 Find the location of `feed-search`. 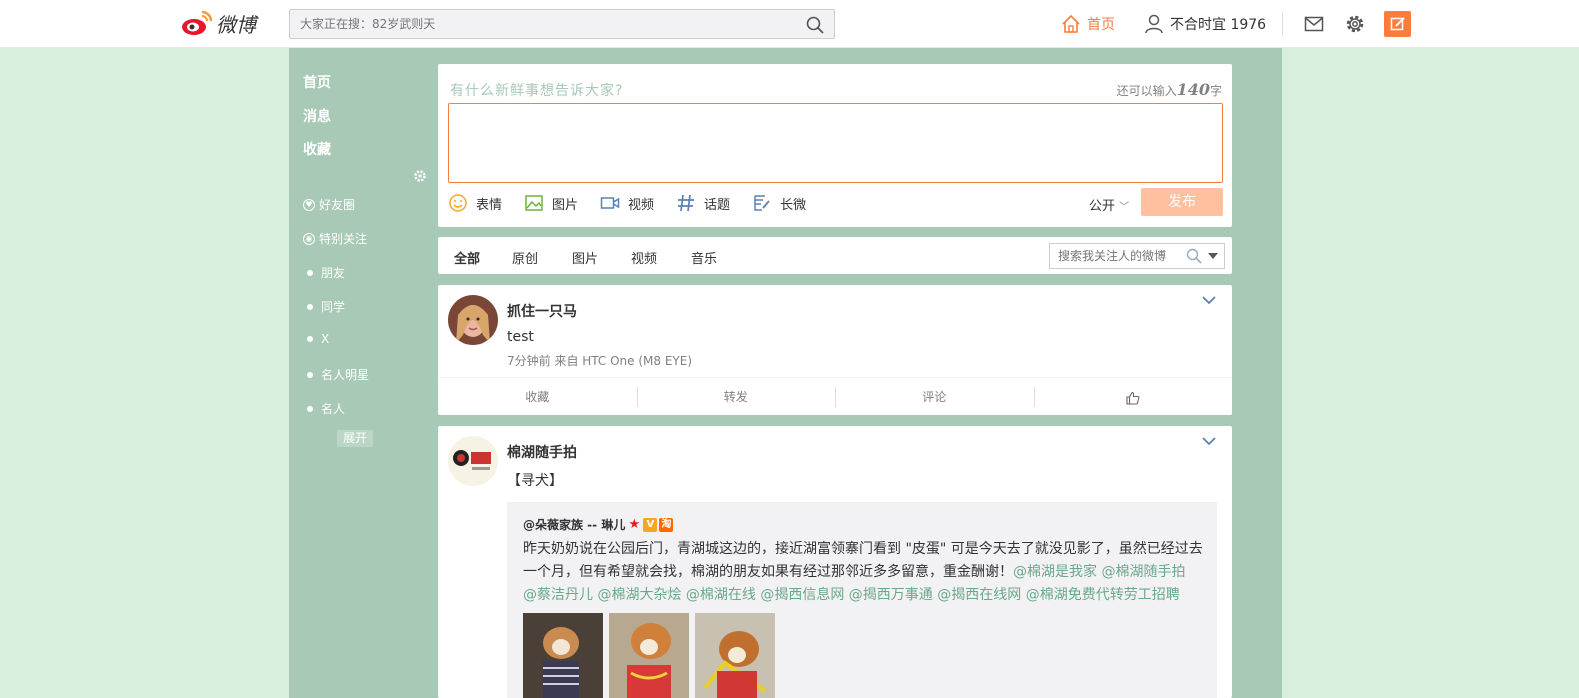

feed-search is located at coordinates (1137, 256).